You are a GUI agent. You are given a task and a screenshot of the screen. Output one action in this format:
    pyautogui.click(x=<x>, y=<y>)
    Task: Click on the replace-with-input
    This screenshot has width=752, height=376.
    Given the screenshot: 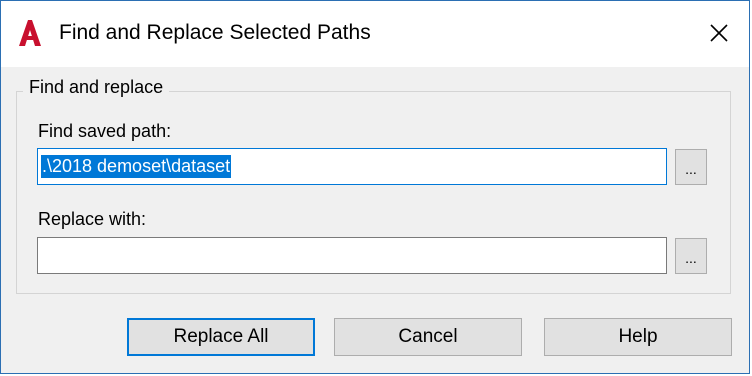 What is the action you would take?
    pyautogui.click(x=352, y=255)
    